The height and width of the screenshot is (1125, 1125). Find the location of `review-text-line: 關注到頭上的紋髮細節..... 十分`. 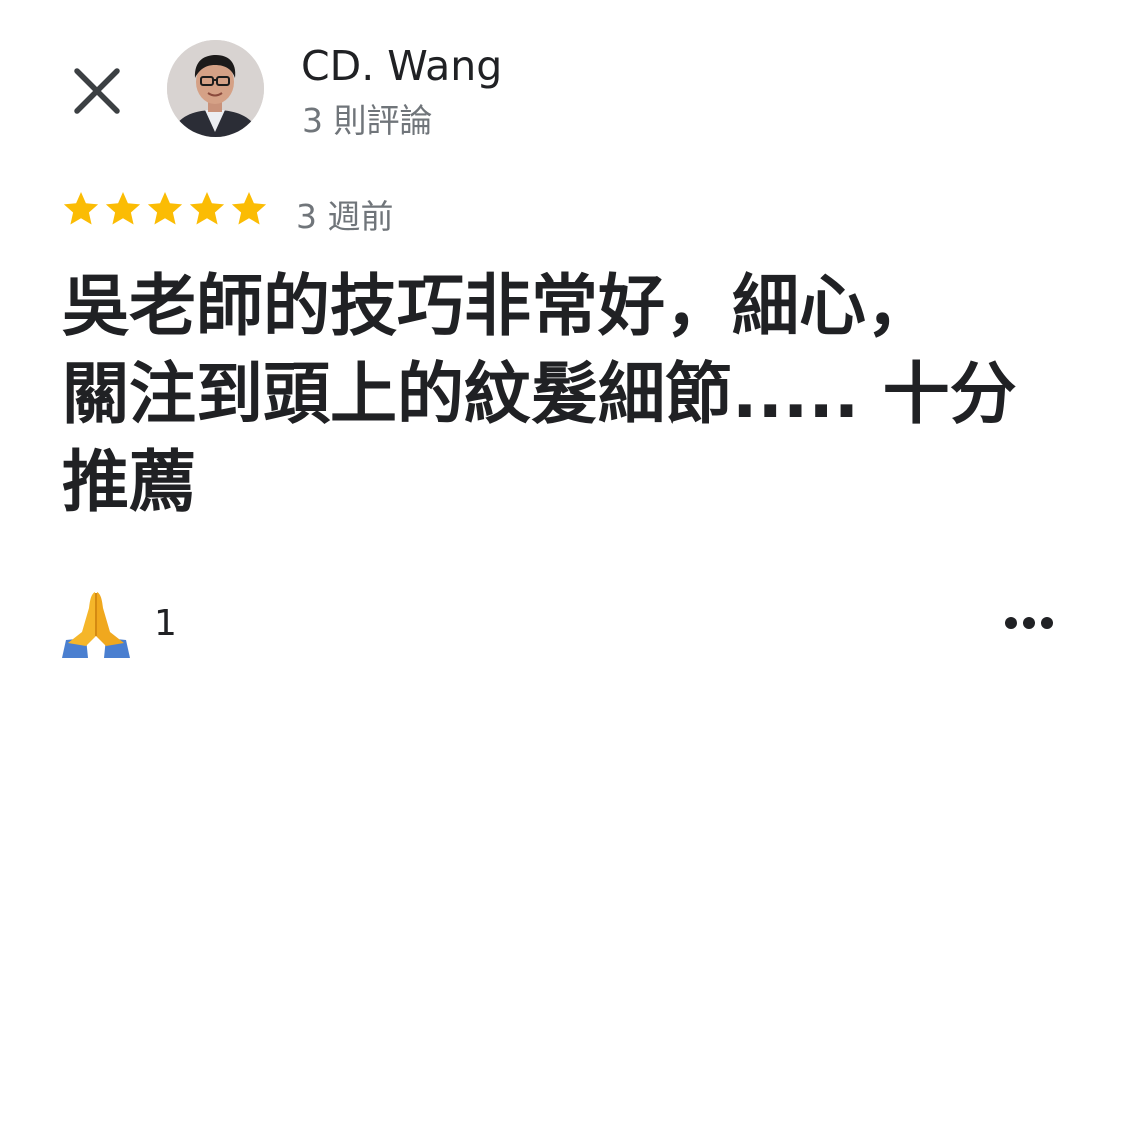

review-text-line: 關注到頭上的紋髮細節..... 十分 is located at coordinates (539, 394).